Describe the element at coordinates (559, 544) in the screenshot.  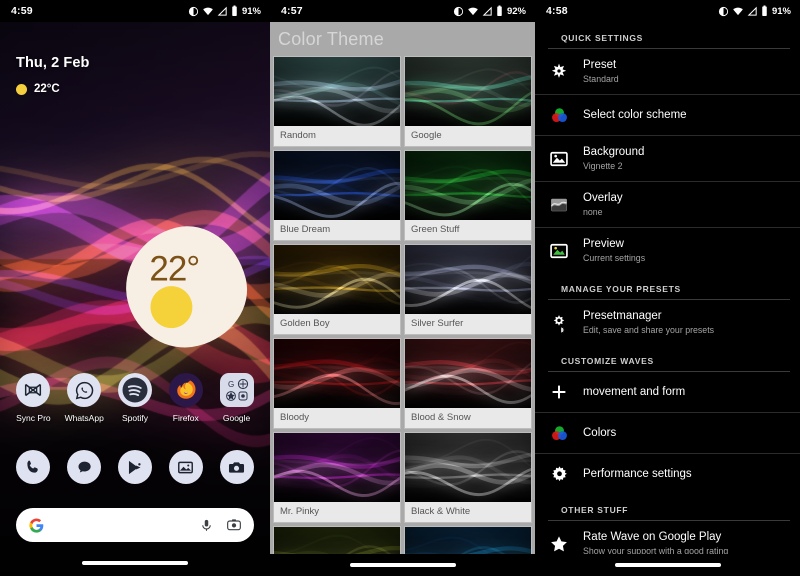
I see `star-icon` at that location.